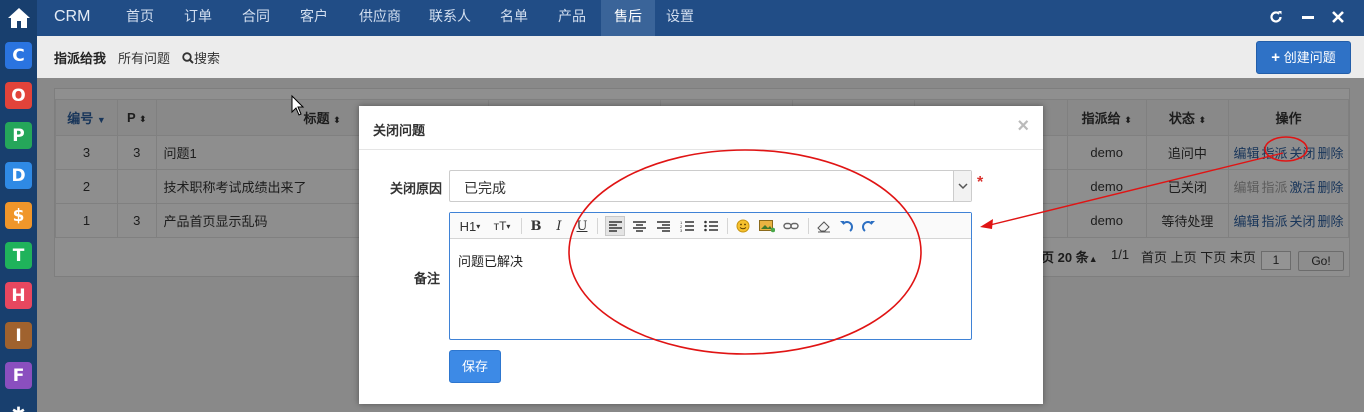  Describe the element at coordinates (1023, 126) in the screenshot. I see `dialog-close-icon: ×` at that location.